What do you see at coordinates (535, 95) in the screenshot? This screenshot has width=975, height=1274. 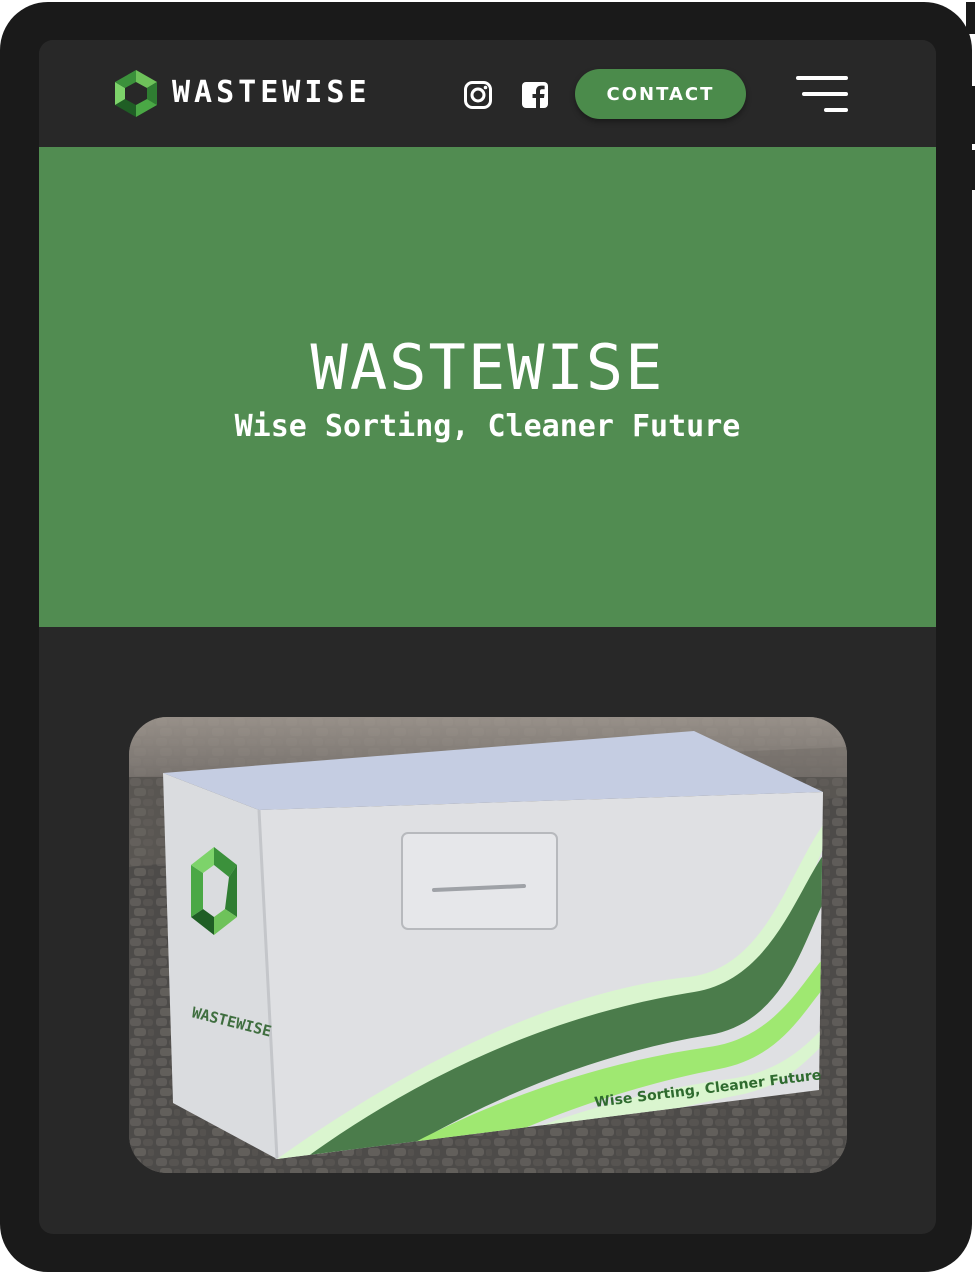 I see `facebook-icon` at bounding box center [535, 95].